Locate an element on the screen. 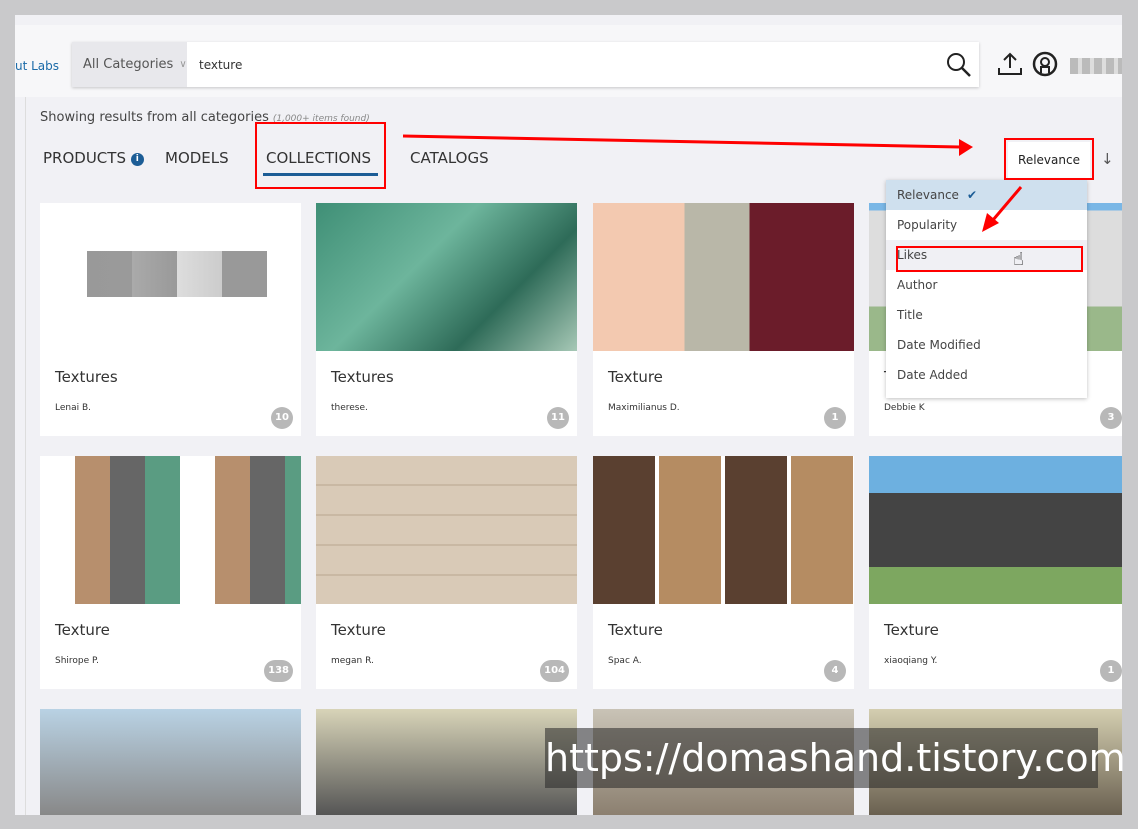 The width and height of the screenshot is (1138, 829). card-author: Spac A. is located at coordinates (625, 661).